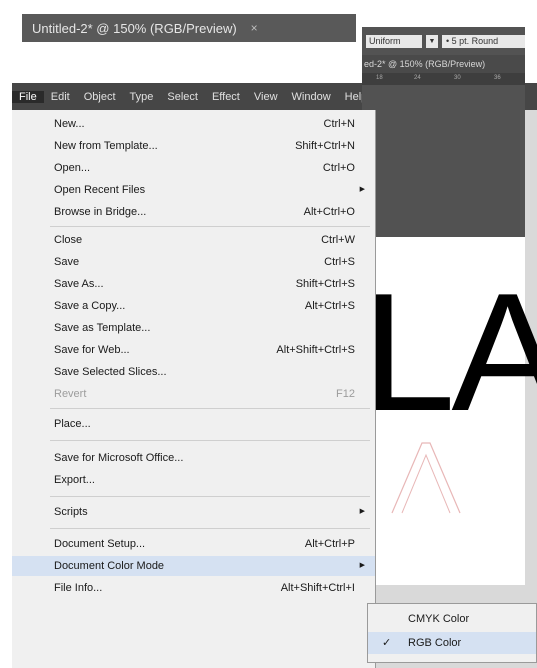 This screenshot has height=668, width=537. Describe the element at coordinates (193, 350) in the screenshot. I see `menu-item-save-web: Save for Web... Alt+Shift+Ctrl+S` at that location.